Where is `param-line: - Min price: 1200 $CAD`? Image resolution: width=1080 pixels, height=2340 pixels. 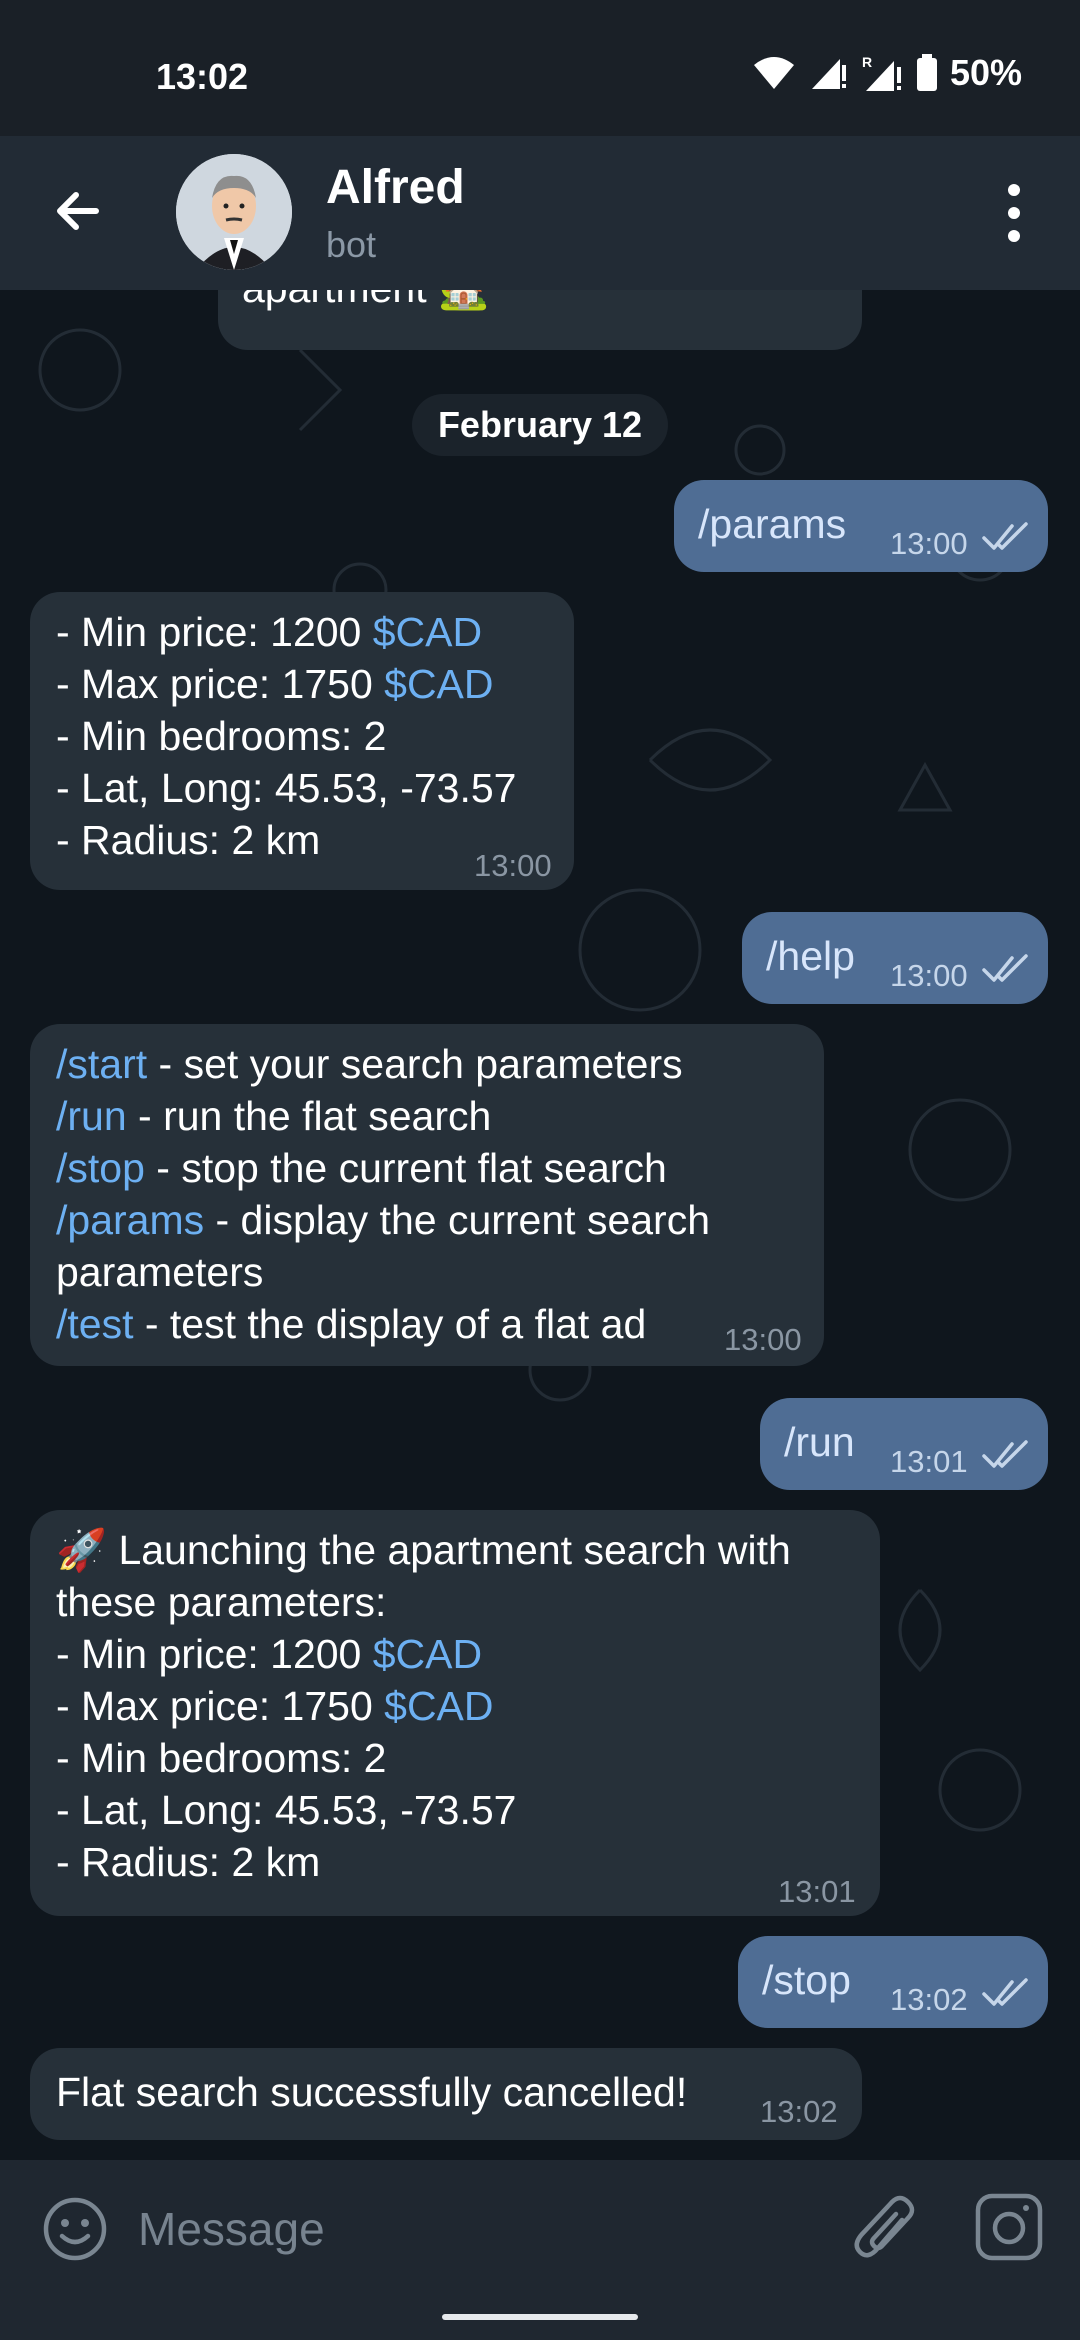
param-line: - Min price: 1200 $CAD is located at coordinates (269, 632).